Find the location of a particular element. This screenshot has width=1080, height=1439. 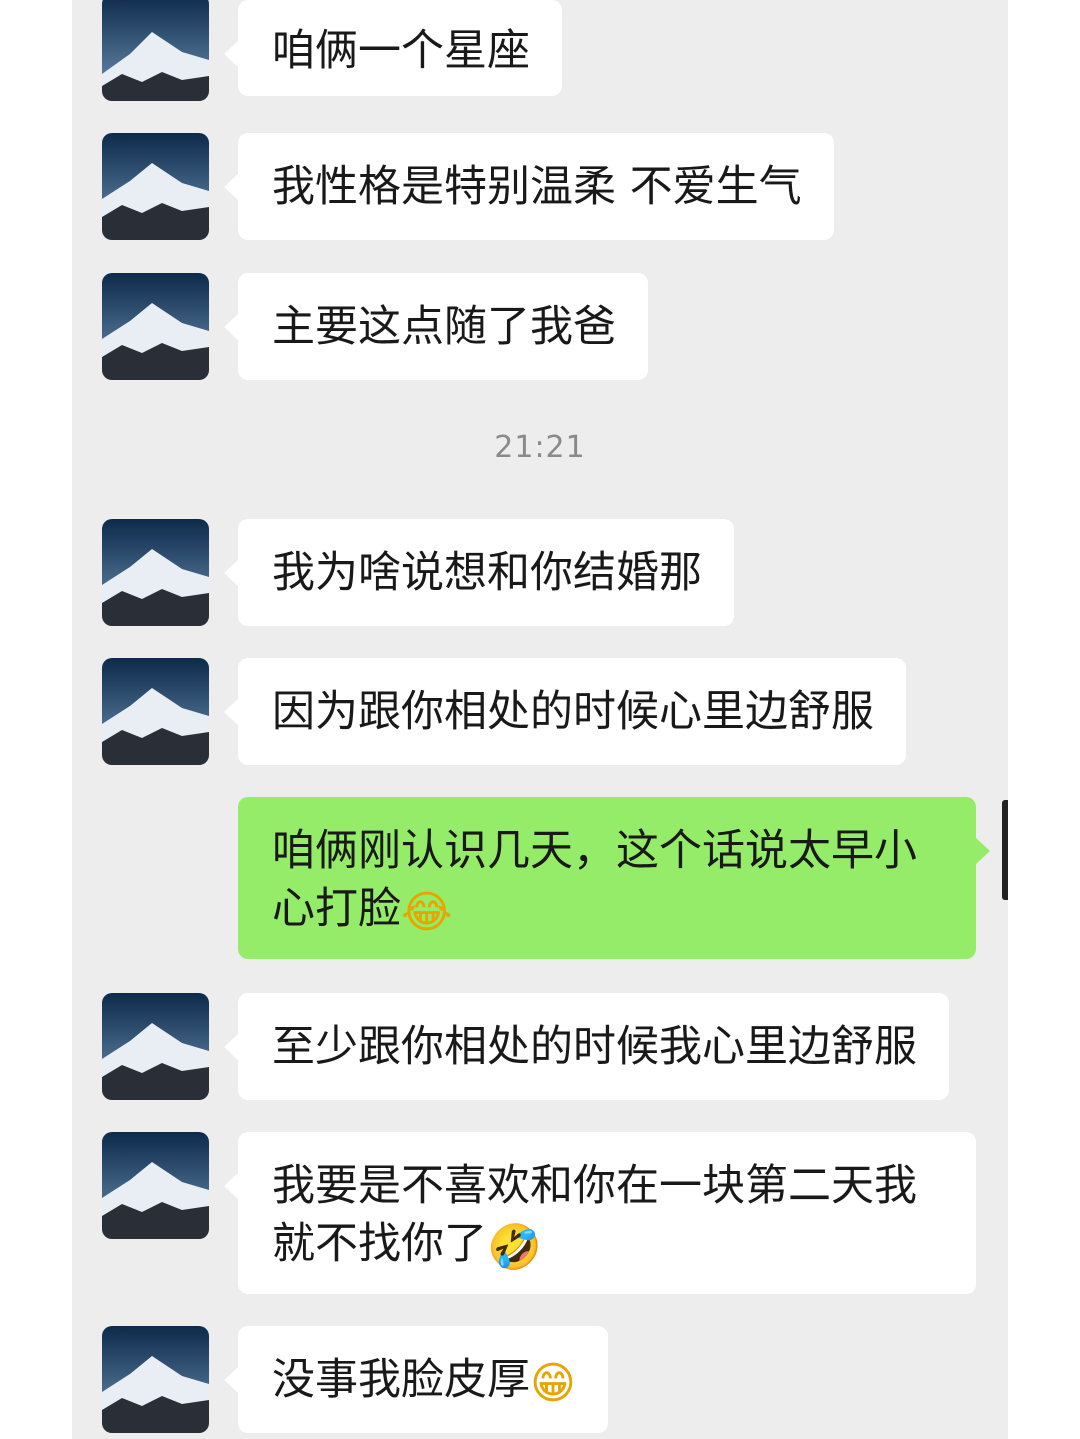

message-text: 咱俩一个星座 is located at coordinates (401, 51).